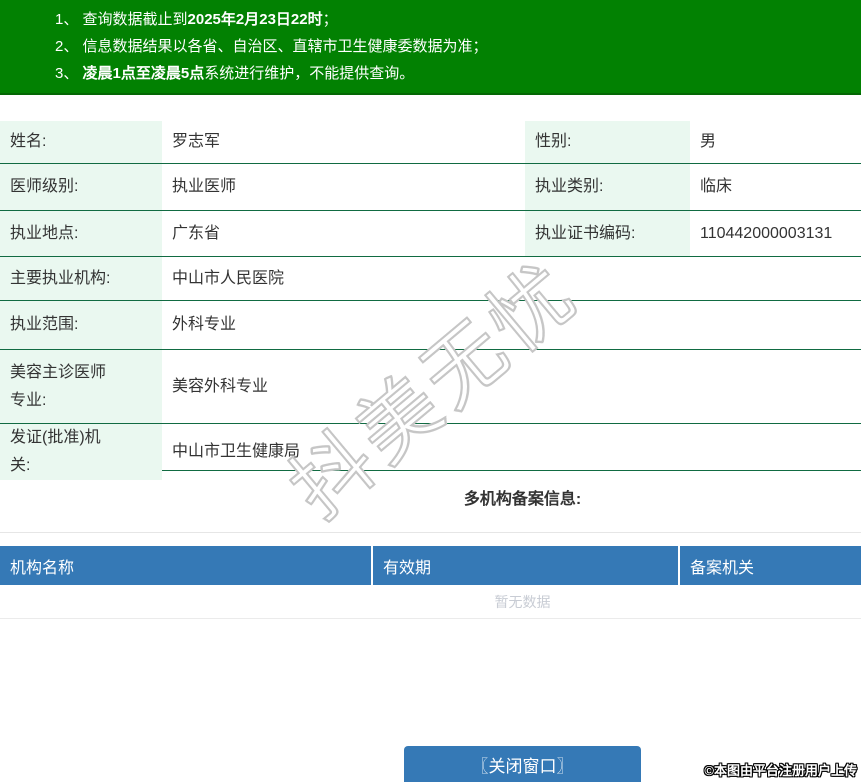 This screenshot has width=861, height=782. I want to click on notice-item: 2、 信息数据结果以各省、自治区、直辖市卫生健康委数据为准；, so click(458, 46).